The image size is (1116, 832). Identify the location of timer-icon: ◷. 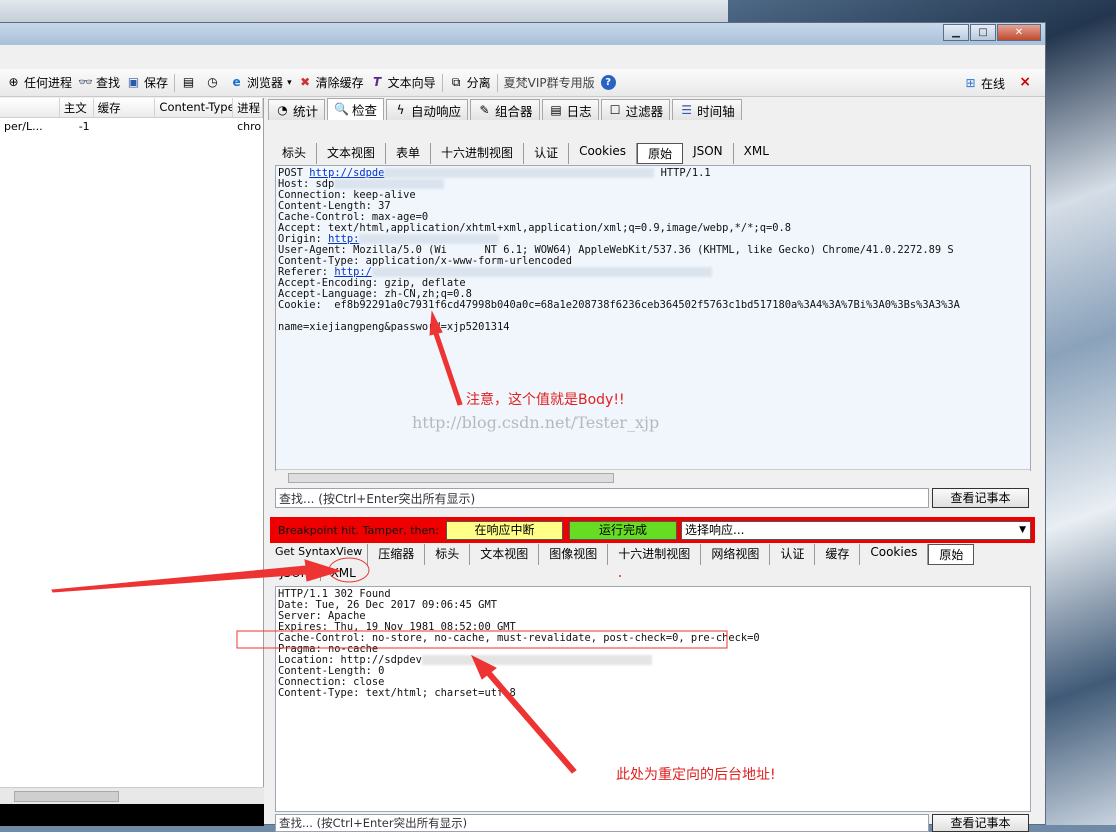
(212, 82).